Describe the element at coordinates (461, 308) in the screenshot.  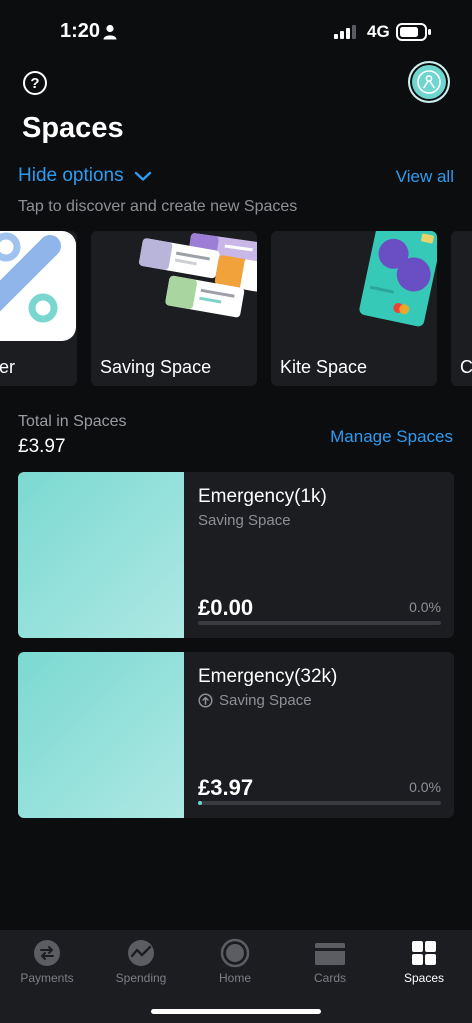
I see `carousel-card-partial-right: C` at that location.